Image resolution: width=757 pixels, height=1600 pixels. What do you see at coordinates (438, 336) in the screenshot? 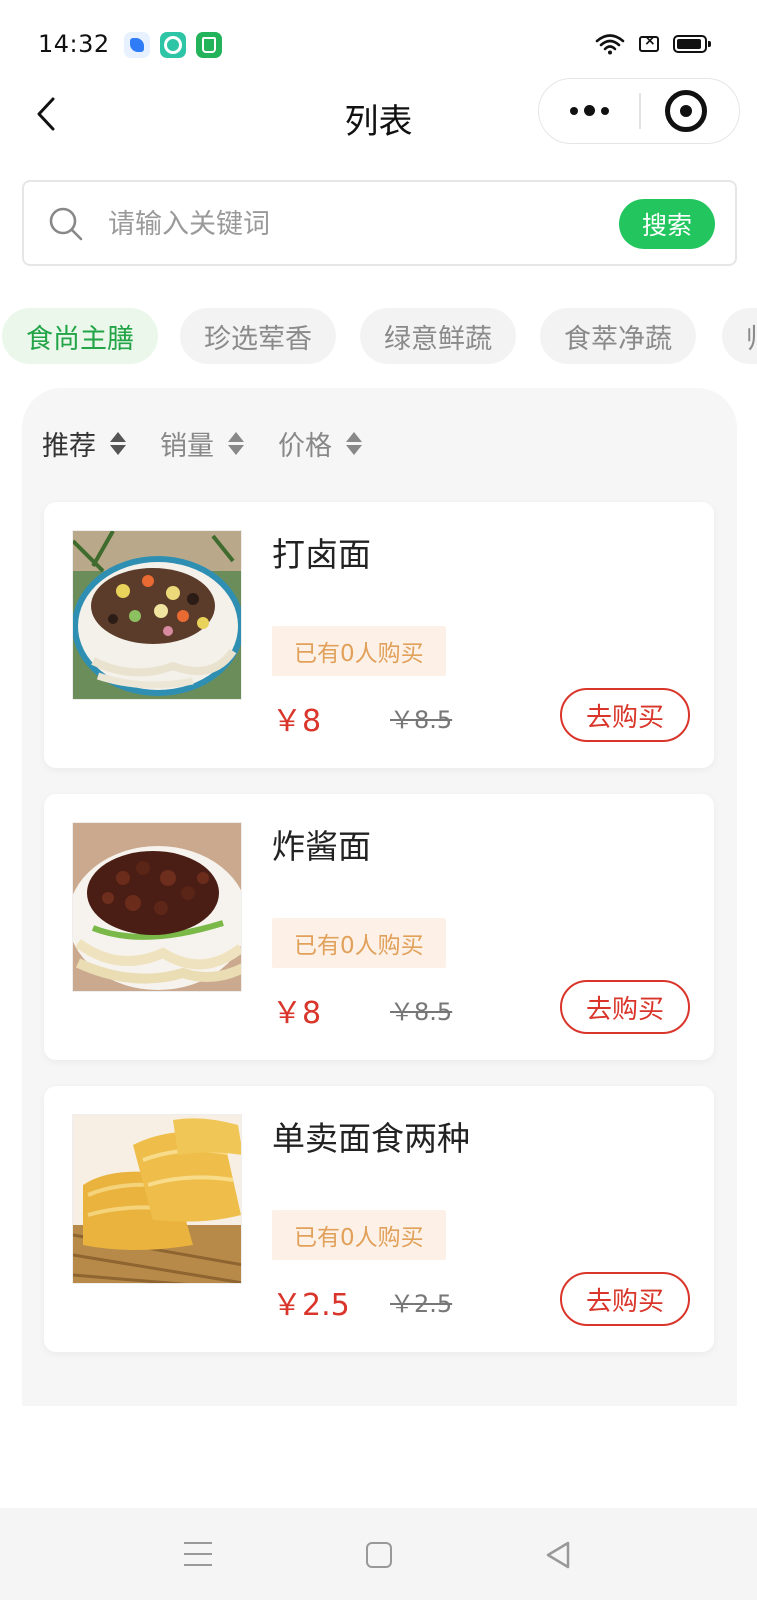
I see `category-tab: 绿意鲜蔬` at bounding box center [438, 336].